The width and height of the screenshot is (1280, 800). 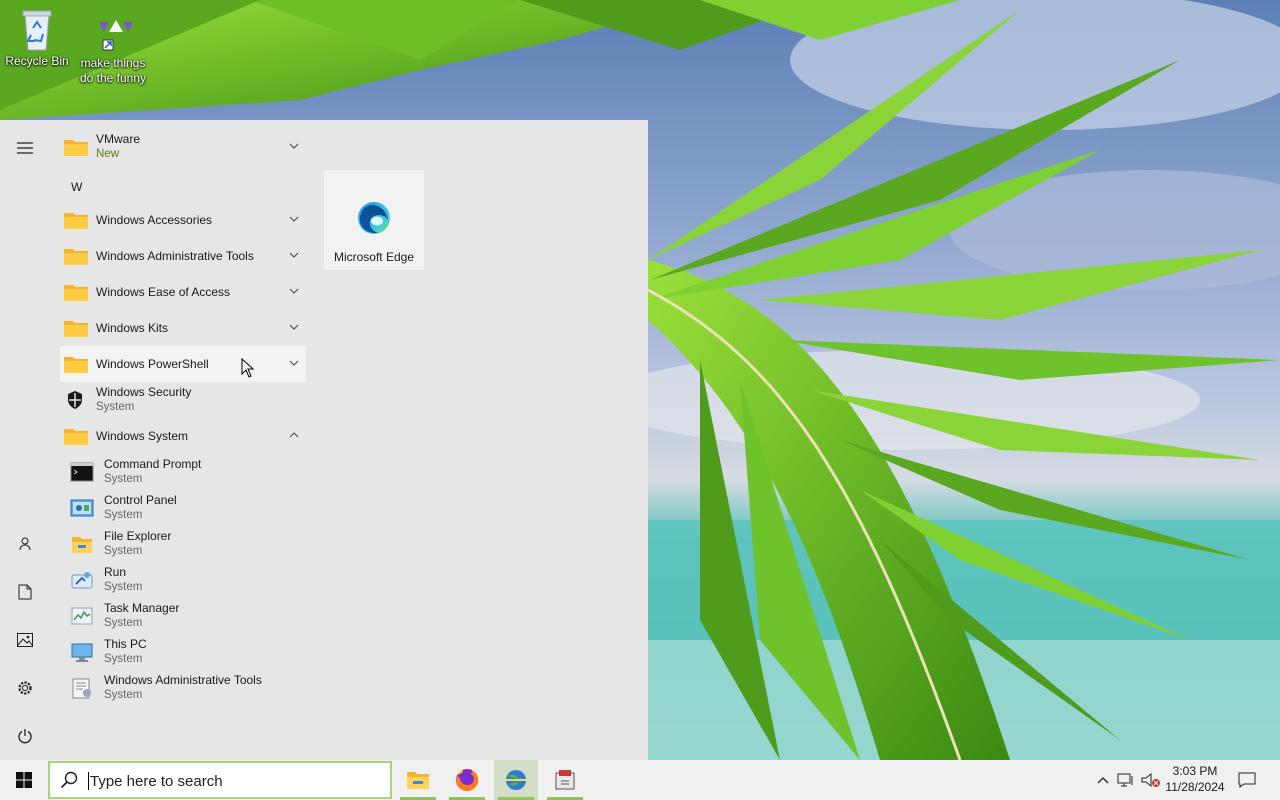 What do you see at coordinates (75, 400) in the screenshot?
I see `shield-icon` at bounding box center [75, 400].